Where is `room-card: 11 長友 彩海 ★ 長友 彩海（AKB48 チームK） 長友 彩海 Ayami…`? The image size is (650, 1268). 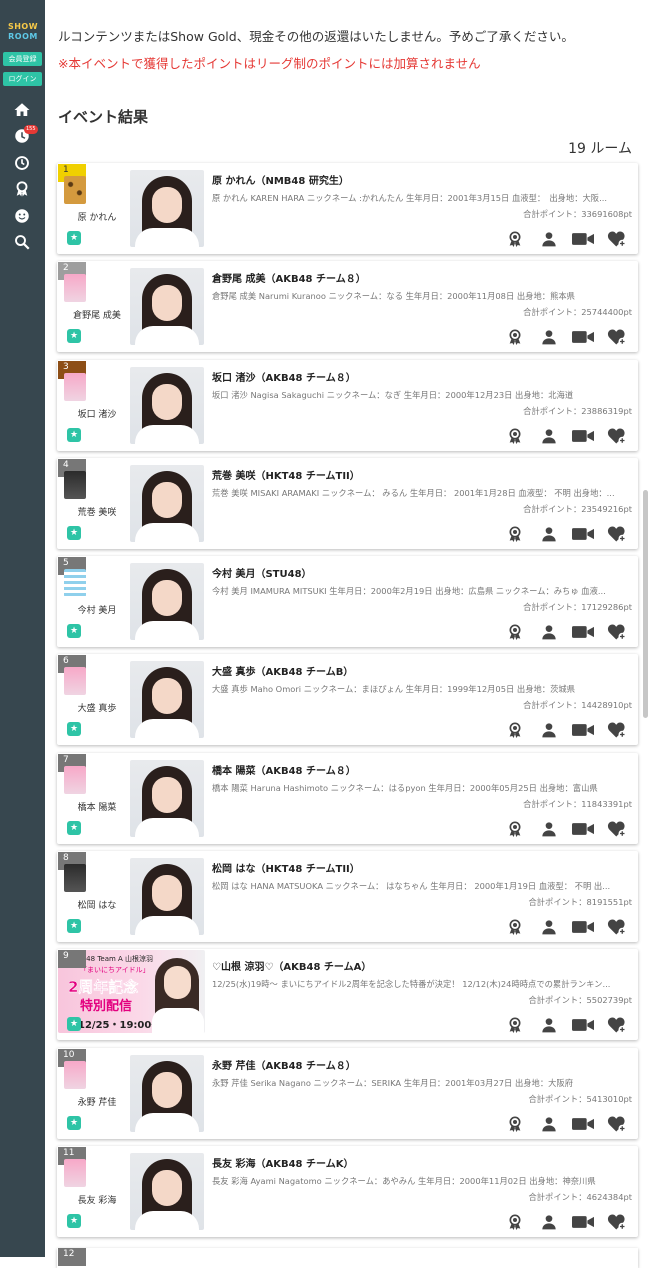 room-card: 11 長友 彩海 ★ 長友 彩海（AKB48 チームK） 長友 彩海 Ayami… is located at coordinates (347, 1191).